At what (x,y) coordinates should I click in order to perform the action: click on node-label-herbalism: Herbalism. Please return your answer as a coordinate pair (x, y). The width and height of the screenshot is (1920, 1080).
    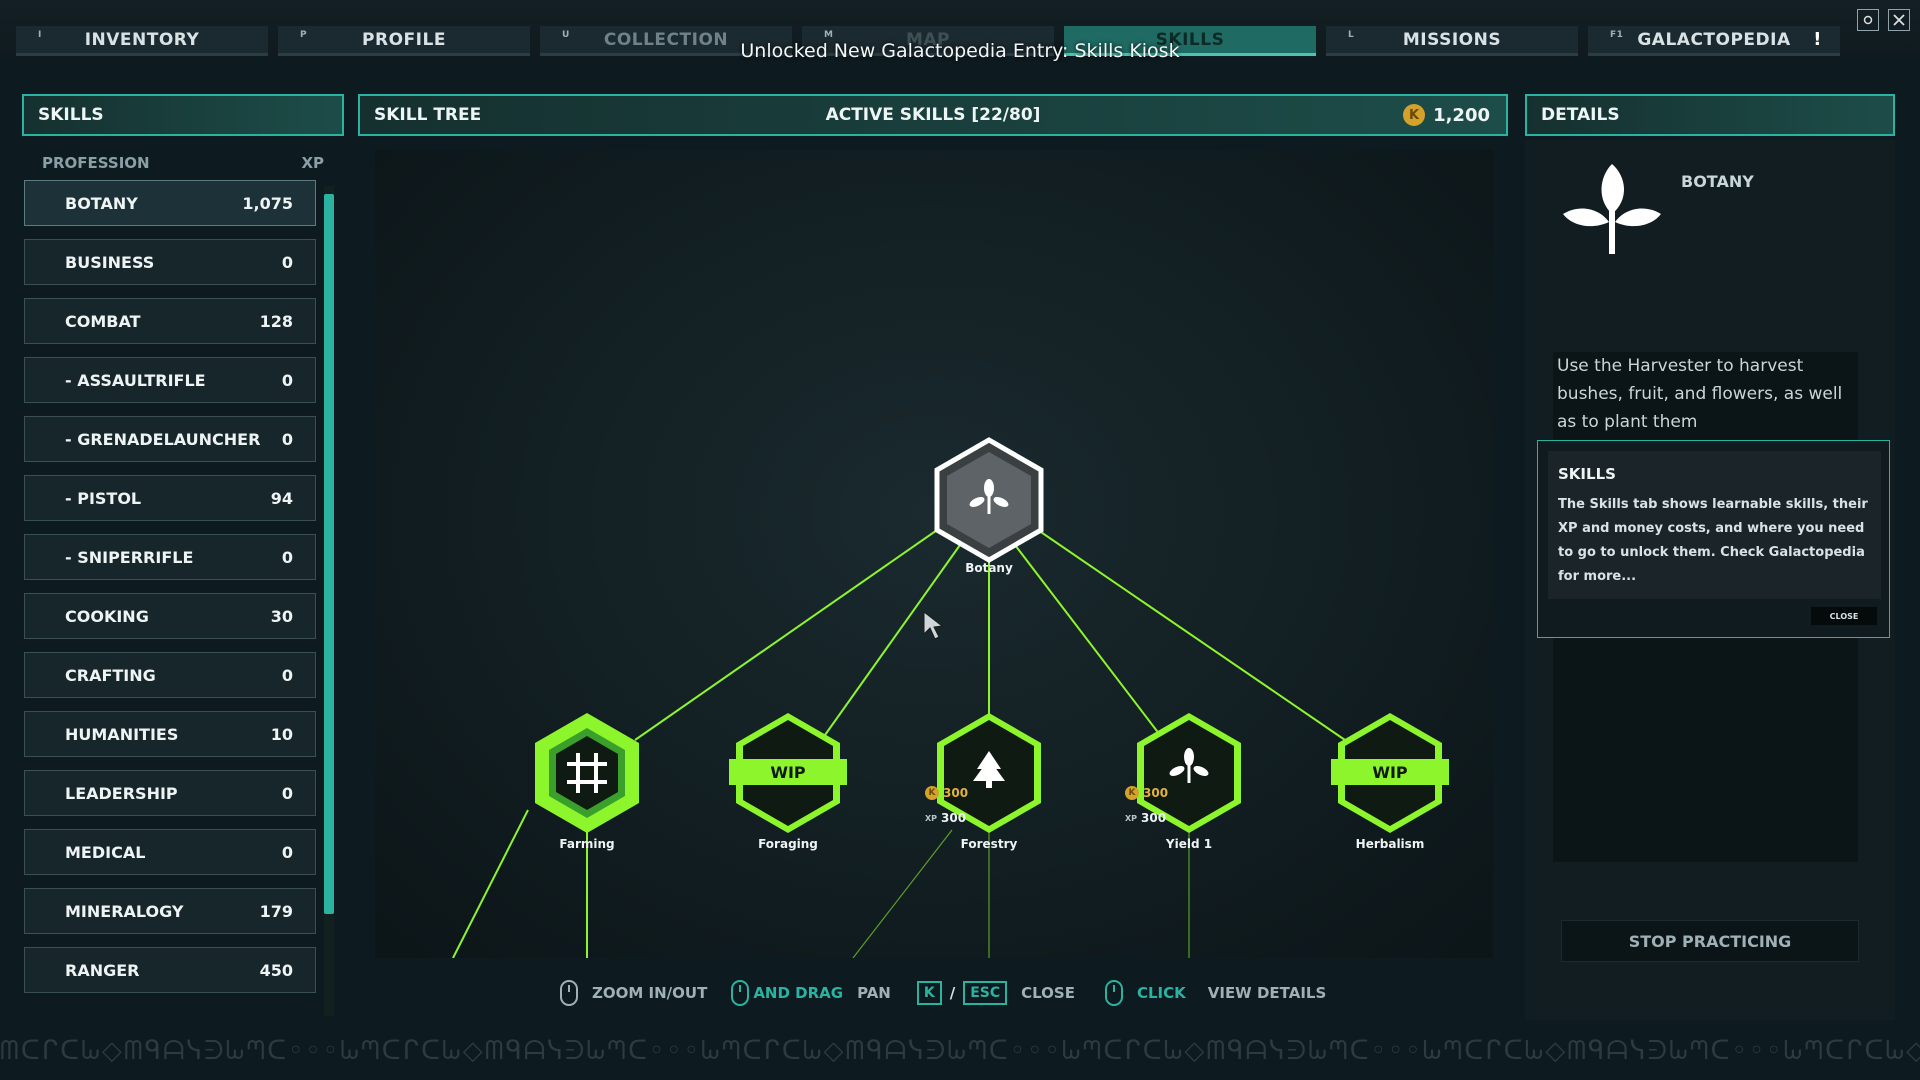
    Looking at the image, I should click on (1390, 844).